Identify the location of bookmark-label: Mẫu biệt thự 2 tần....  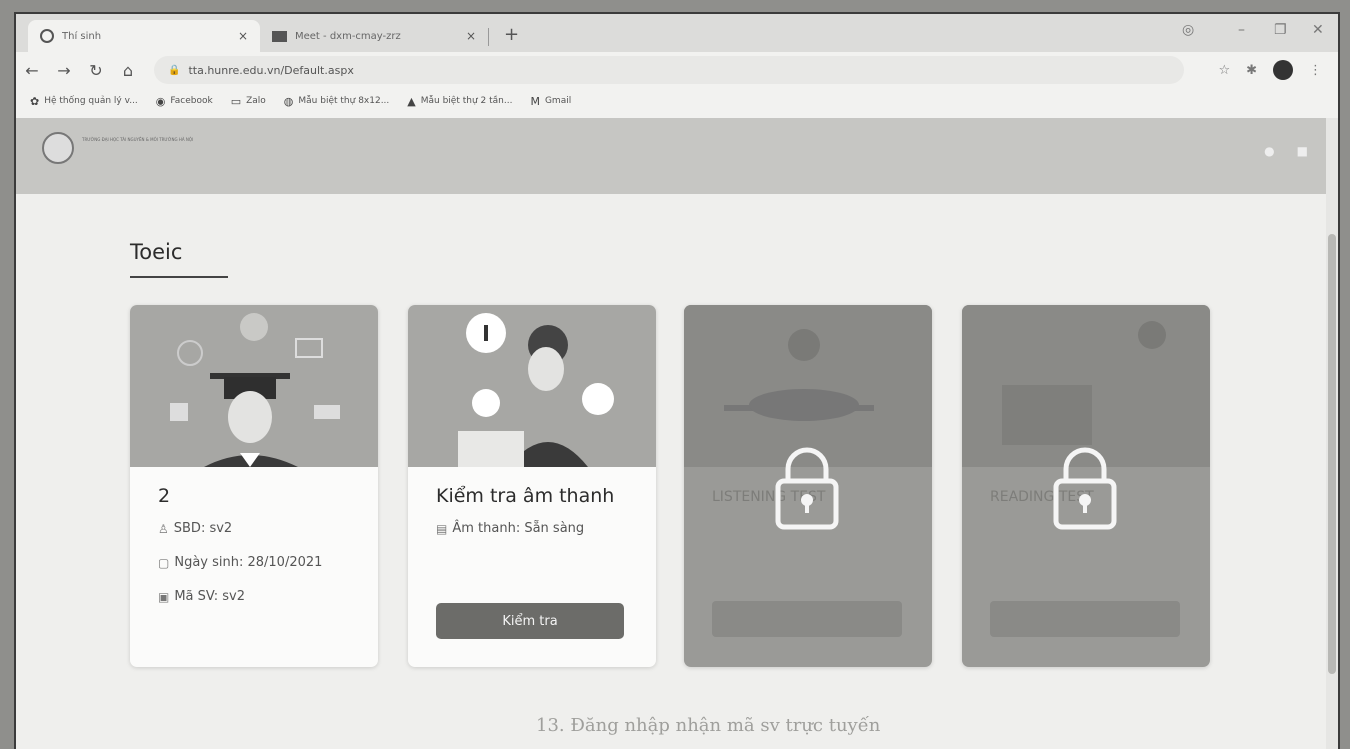
(466, 101).